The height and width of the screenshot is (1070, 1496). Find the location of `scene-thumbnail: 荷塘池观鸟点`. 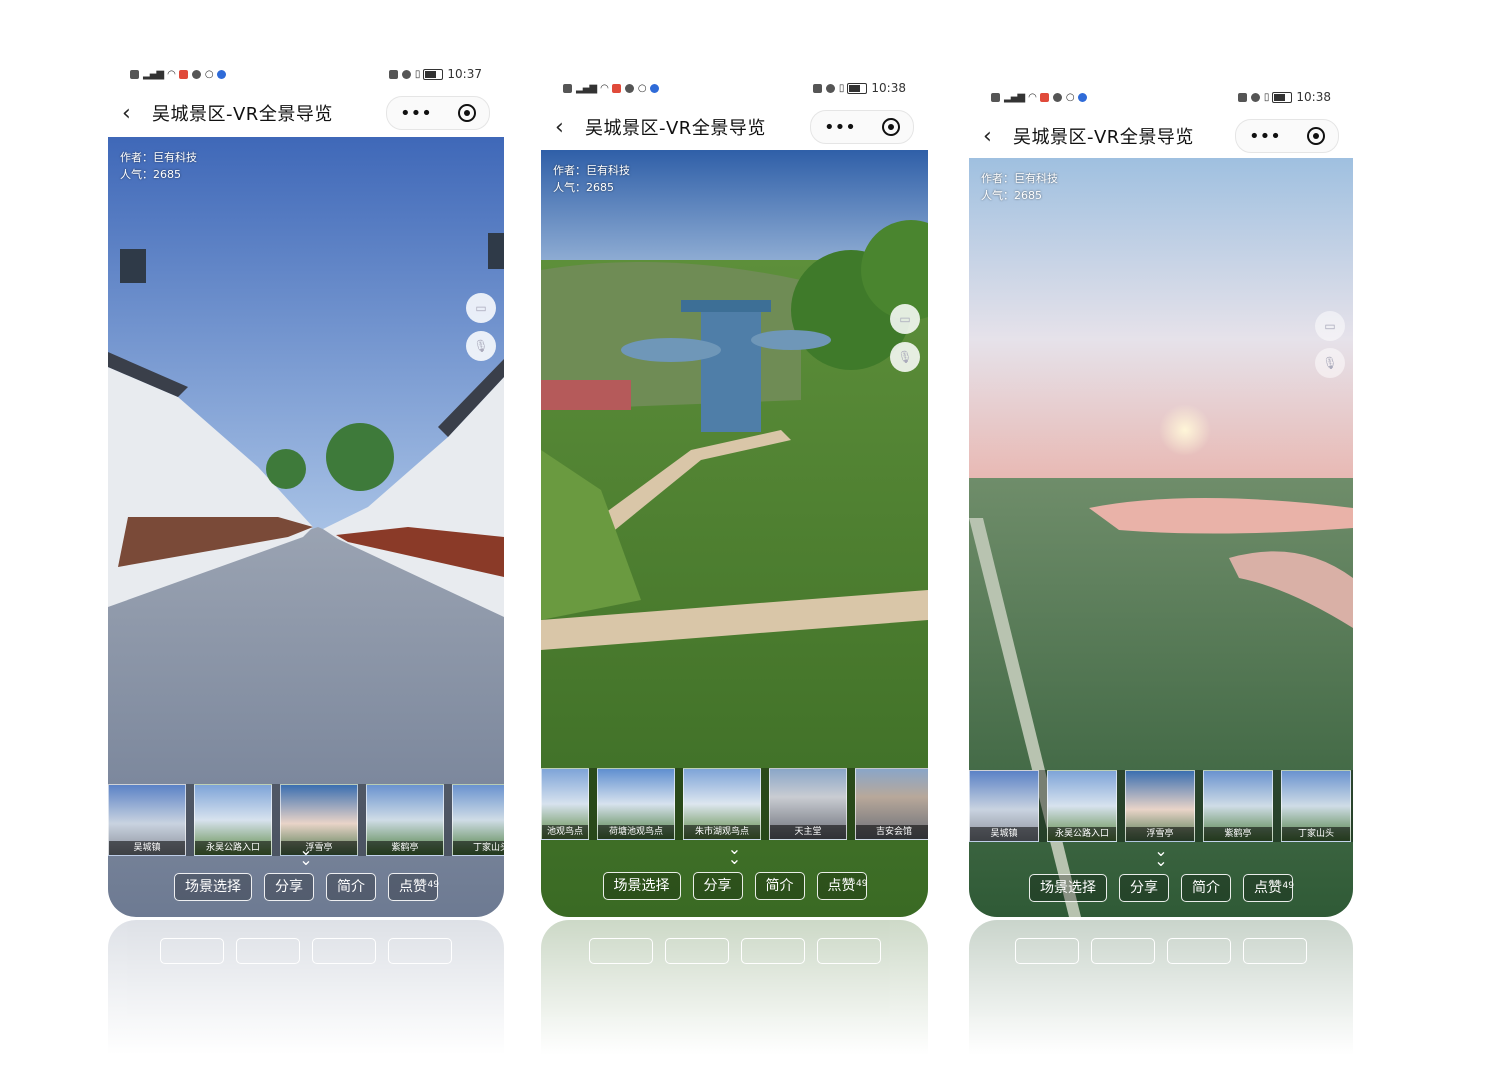

scene-thumbnail: 荷塘池观鸟点 is located at coordinates (636, 804).